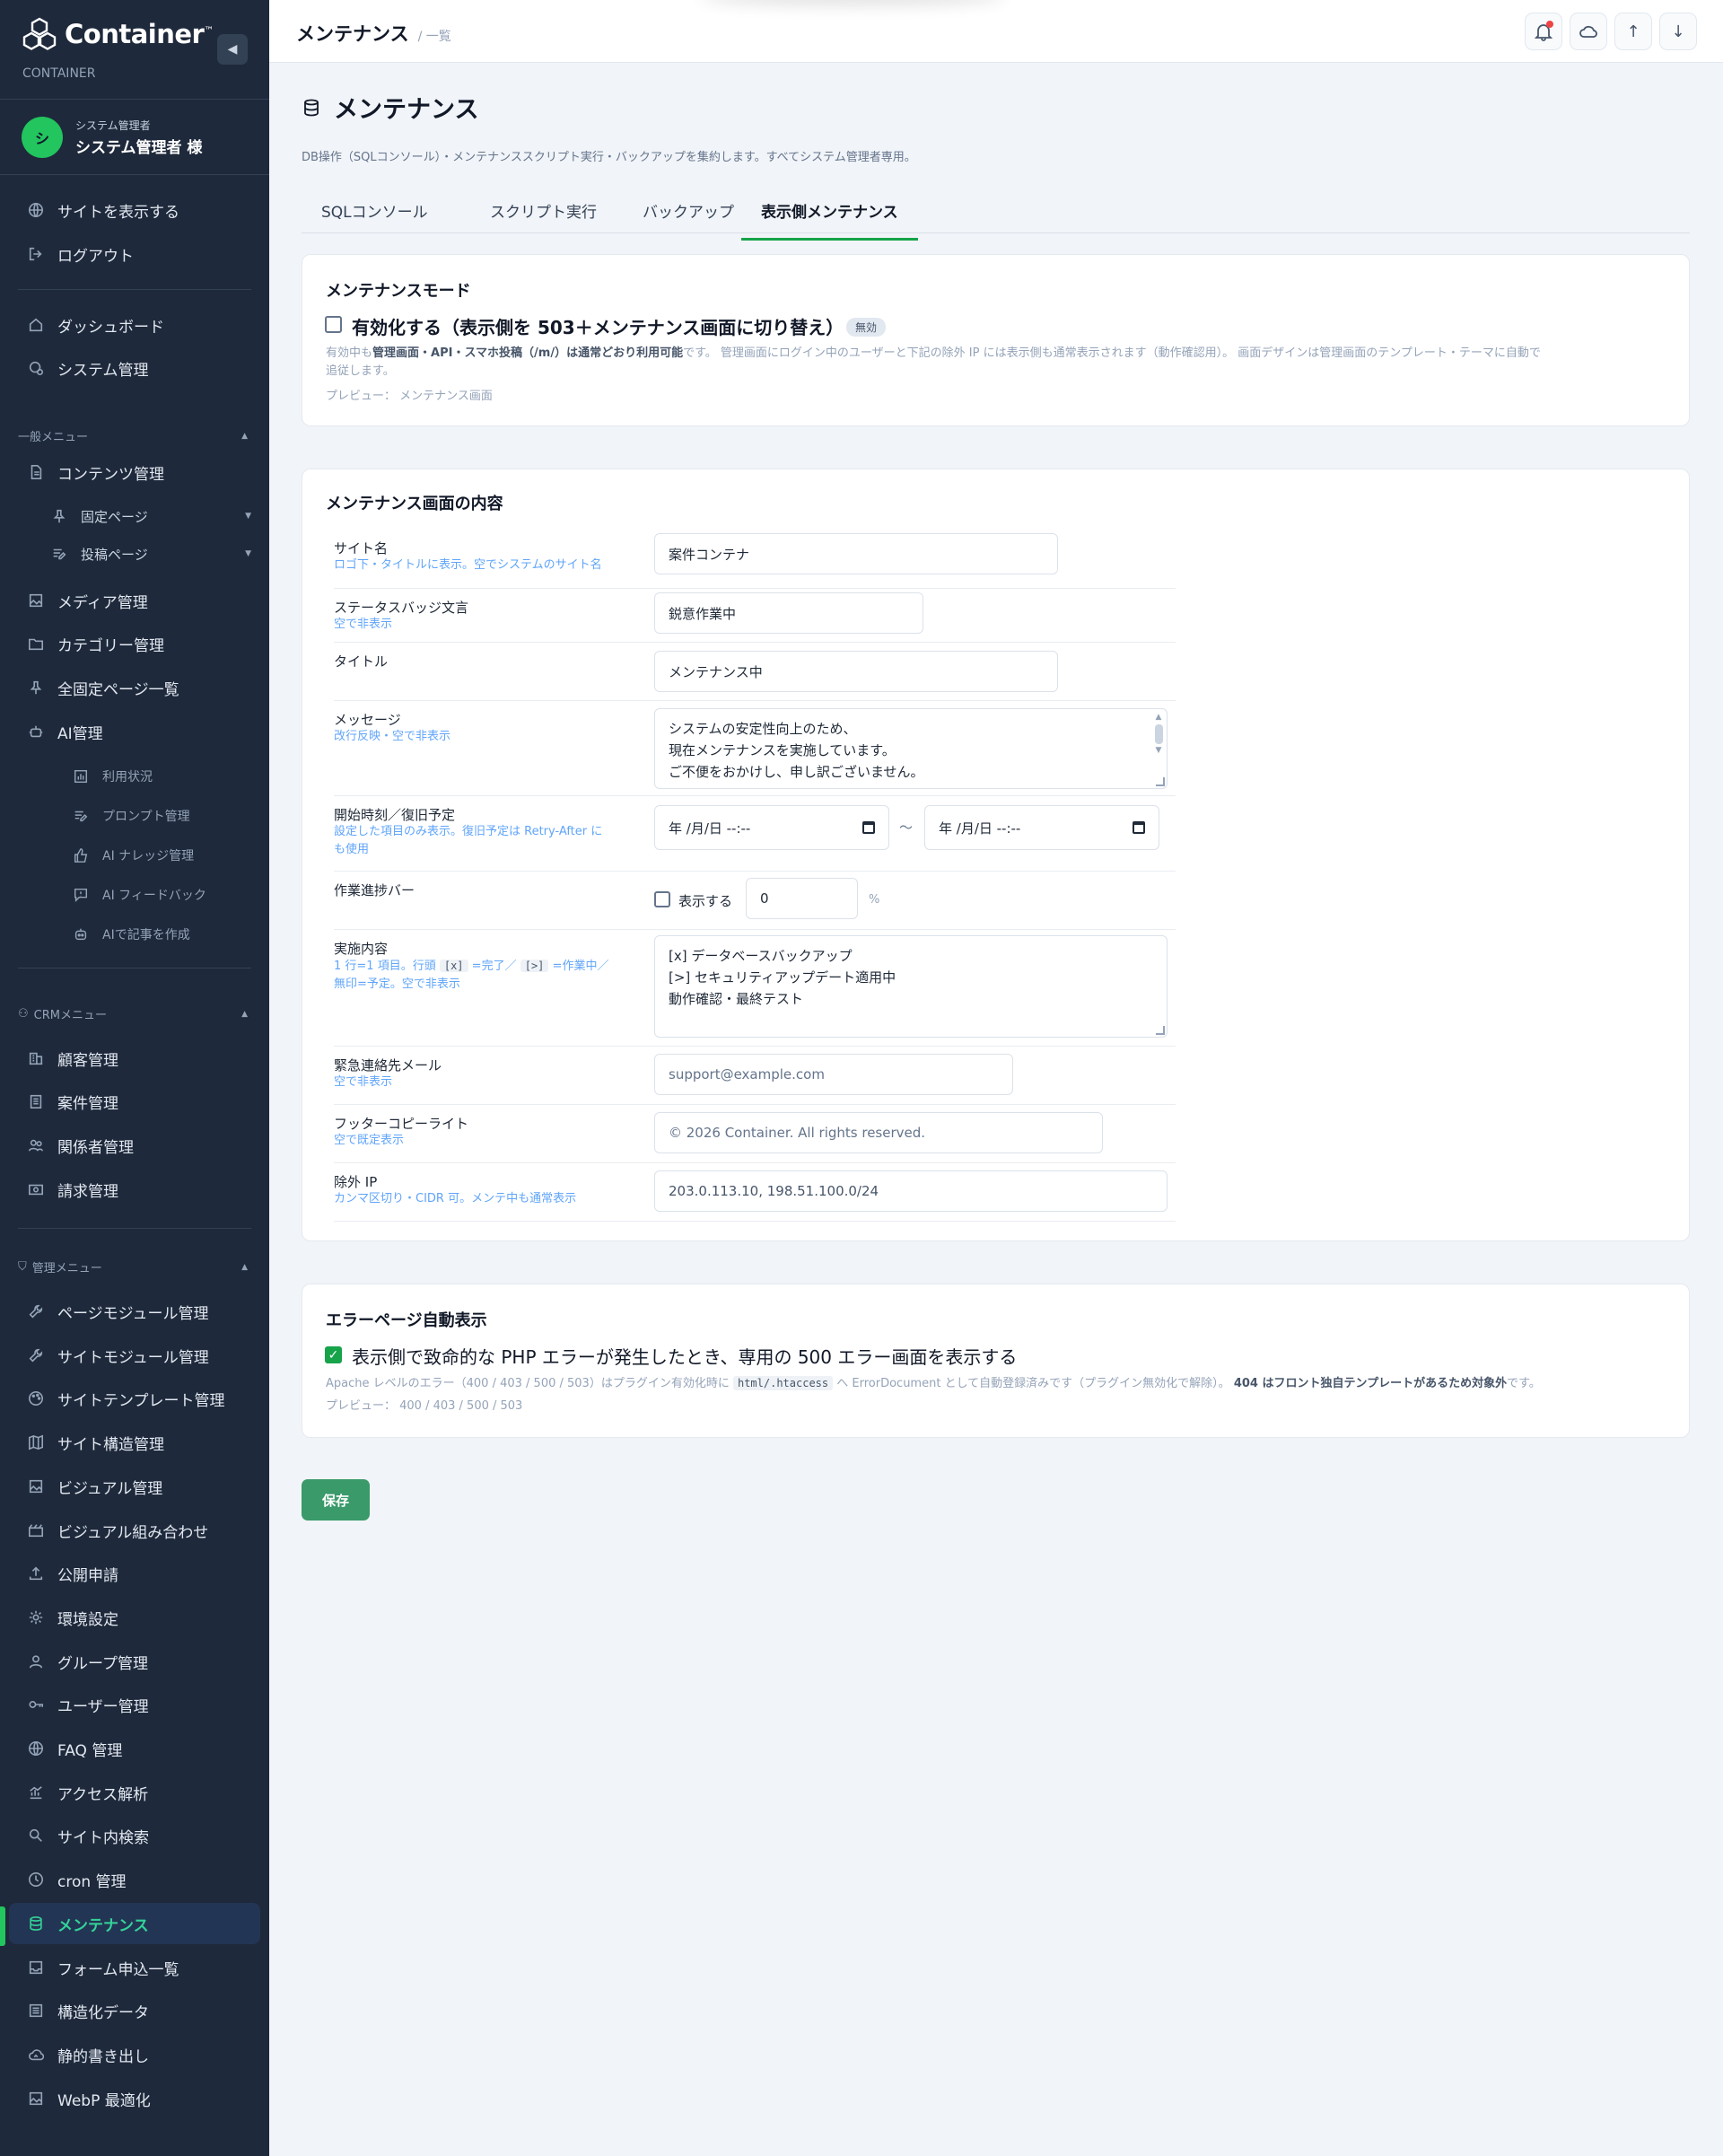  Describe the element at coordinates (134, 1145) in the screenshot. I see `sidebar-item-stakeholders: 関係者管理` at that location.